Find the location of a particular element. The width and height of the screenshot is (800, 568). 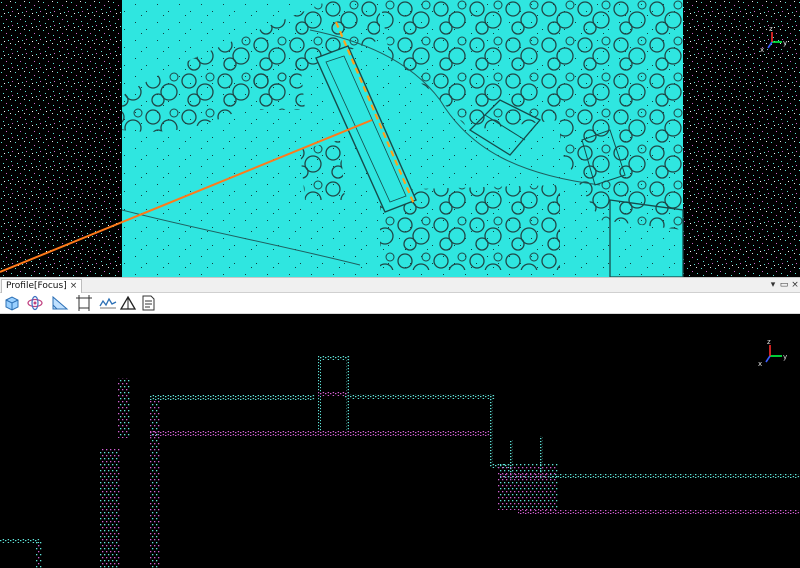

tab-label: Profile[Focus] is located at coordinates (36, 286).